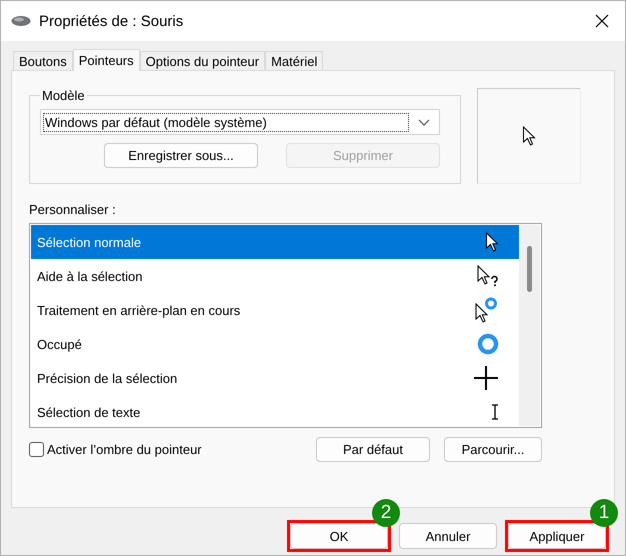 The width and height of the screenshot is (626, 556). What do you see at coordinates (275, 276) in the screenshot?
I see `list-item: Aide à la sélection` at bounding box center [275, 276].